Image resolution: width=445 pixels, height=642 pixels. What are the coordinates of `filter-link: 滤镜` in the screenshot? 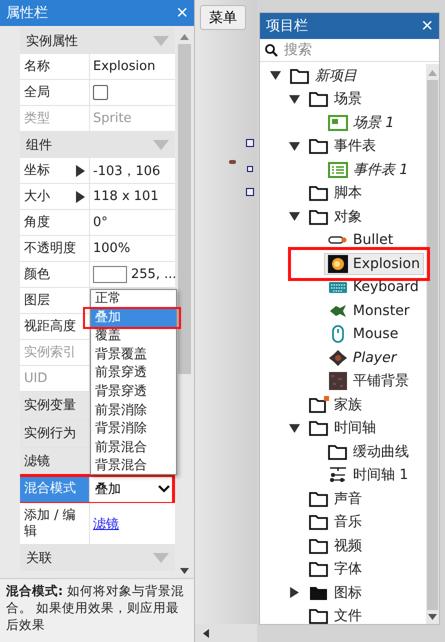 It's located at (106, 523).